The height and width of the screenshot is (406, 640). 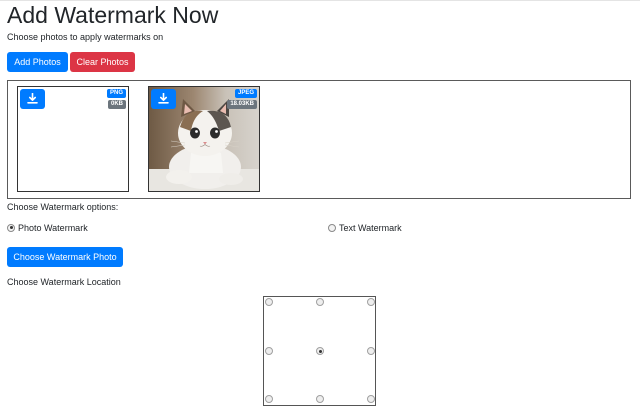 I want to click on location-bottom-right-radio, so click(x=371, y=399).